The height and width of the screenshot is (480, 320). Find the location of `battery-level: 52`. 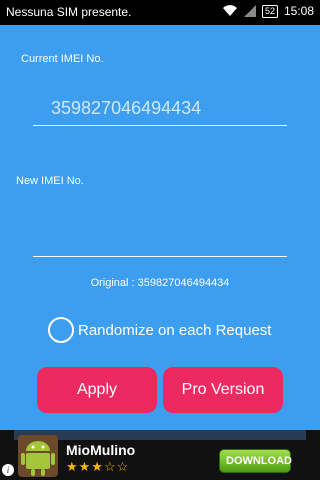

battery-level: 52 is located at coordinates (269, 10).